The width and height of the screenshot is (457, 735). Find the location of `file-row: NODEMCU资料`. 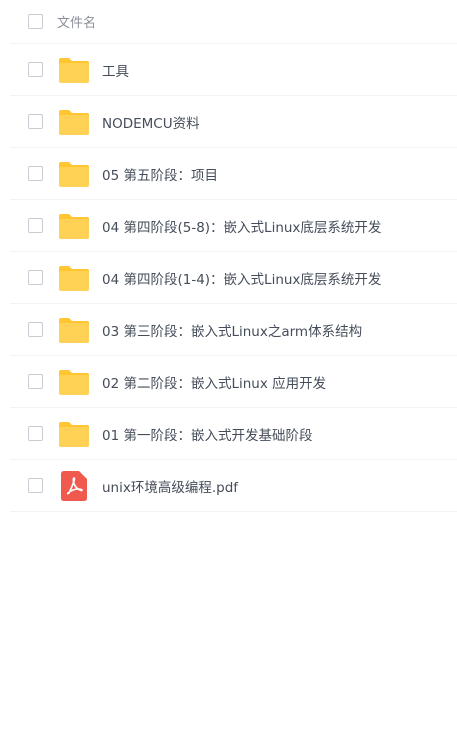

file-row: NODEMCU资料 is located at coordinates (233, 122).